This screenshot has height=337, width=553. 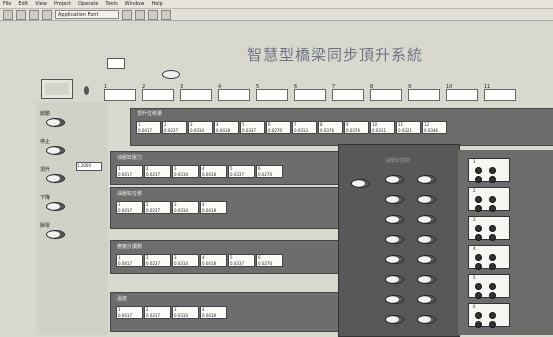 What do you see at coordinates (474, 190) in the screenshot?
I see `led-label: 2` at bounding box center [474, 190].